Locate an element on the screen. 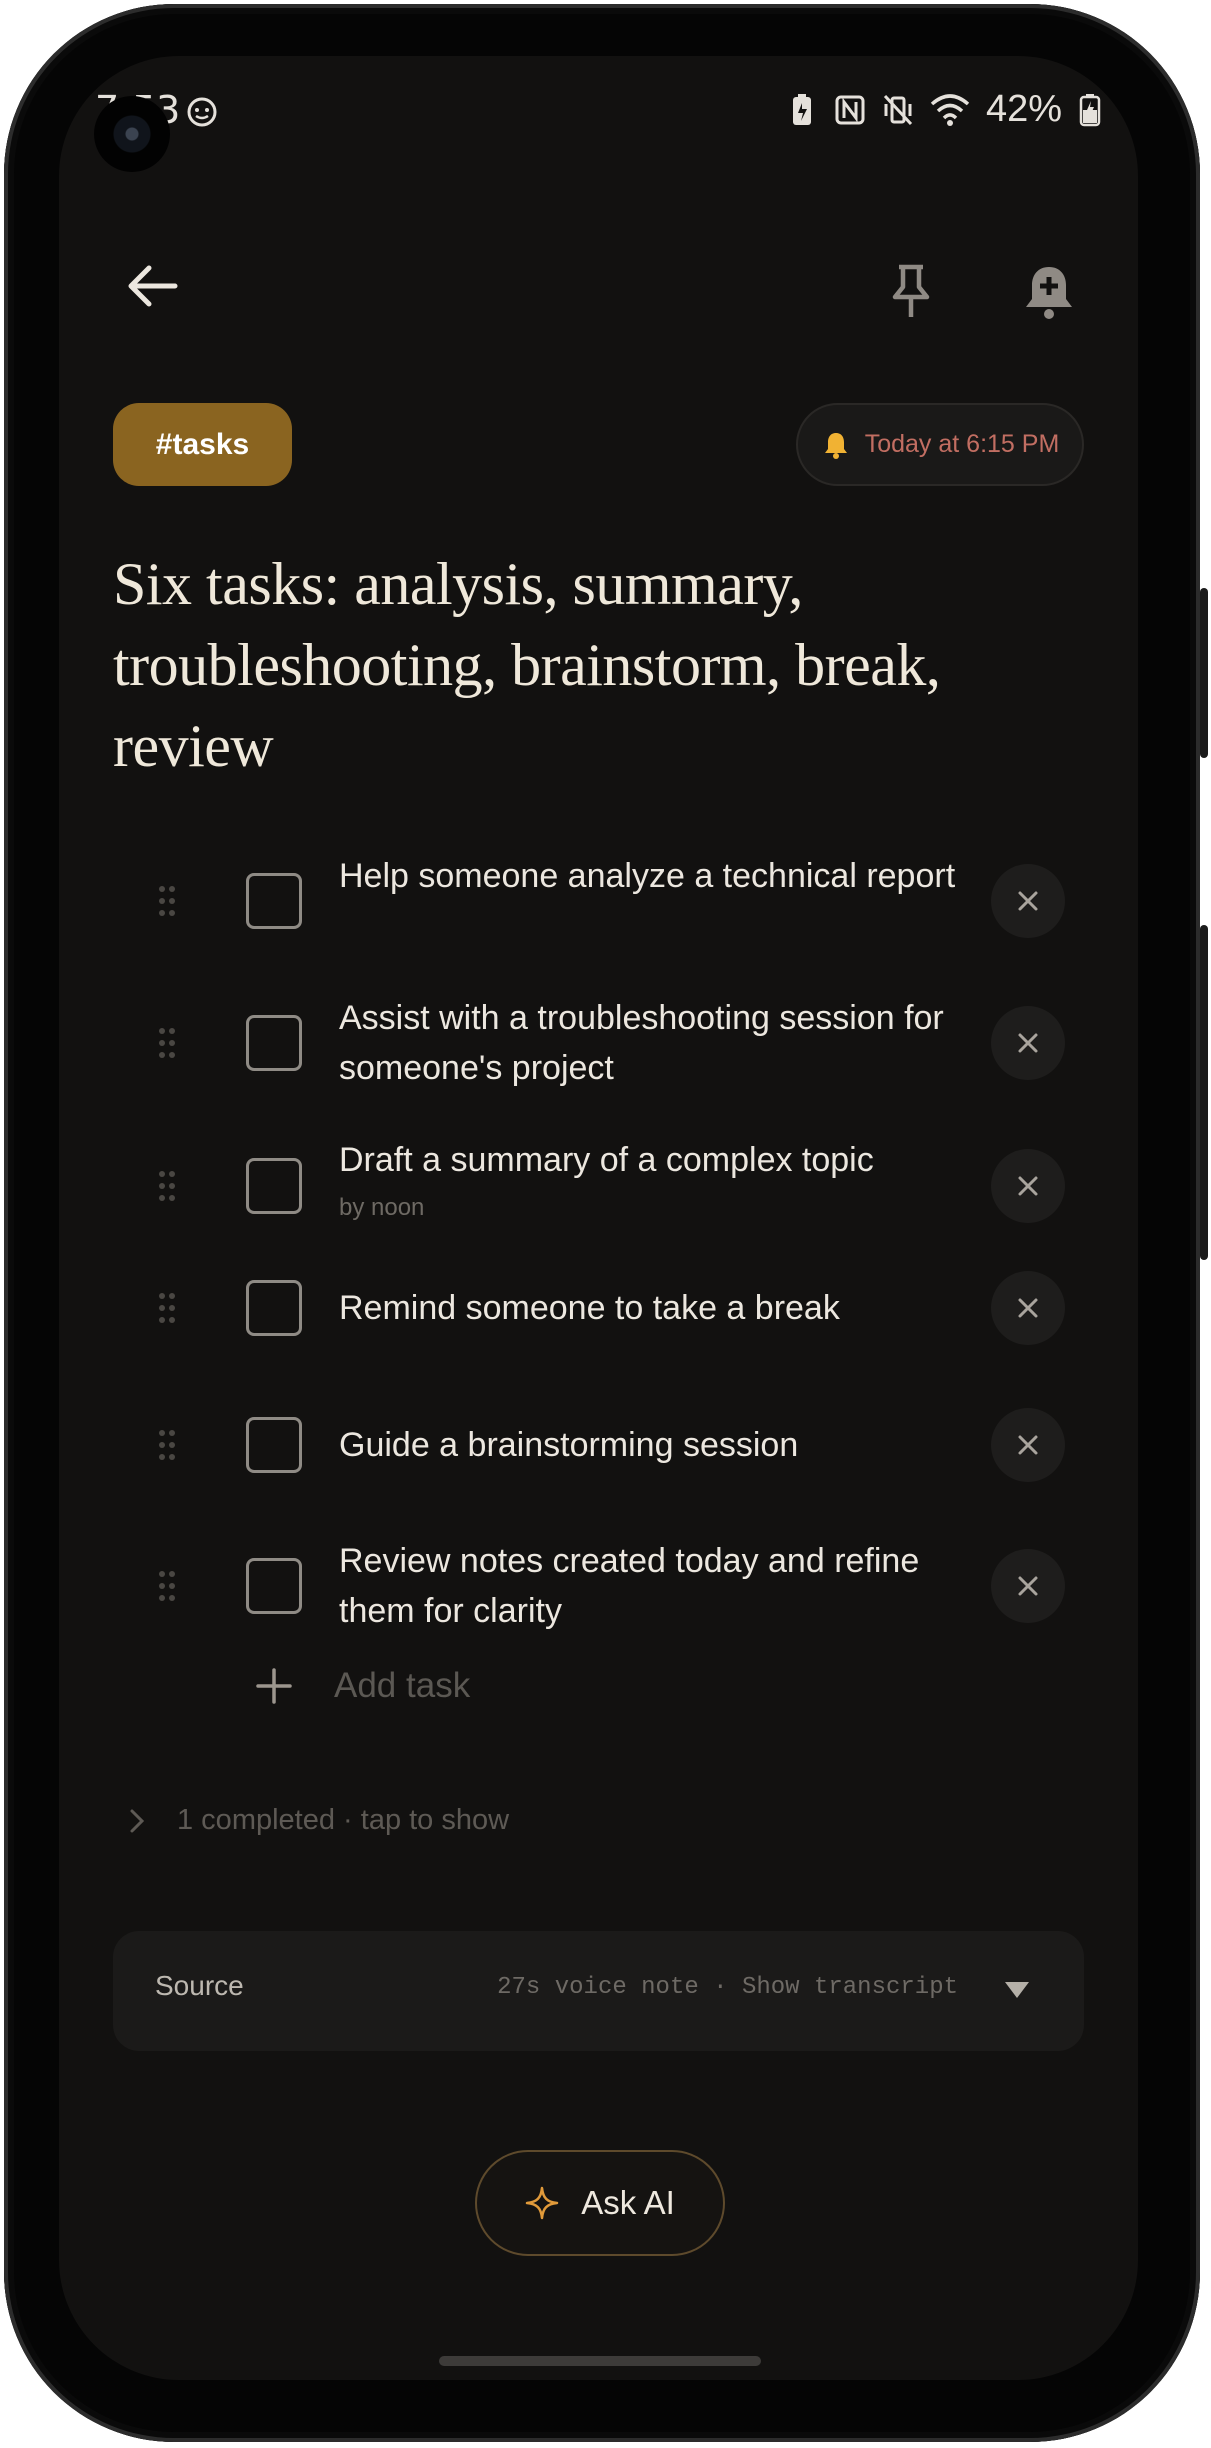 This screenshot has height=2448, width=1211. task-label: Guide a brainstorming session is located at coordinates (569, 1445).